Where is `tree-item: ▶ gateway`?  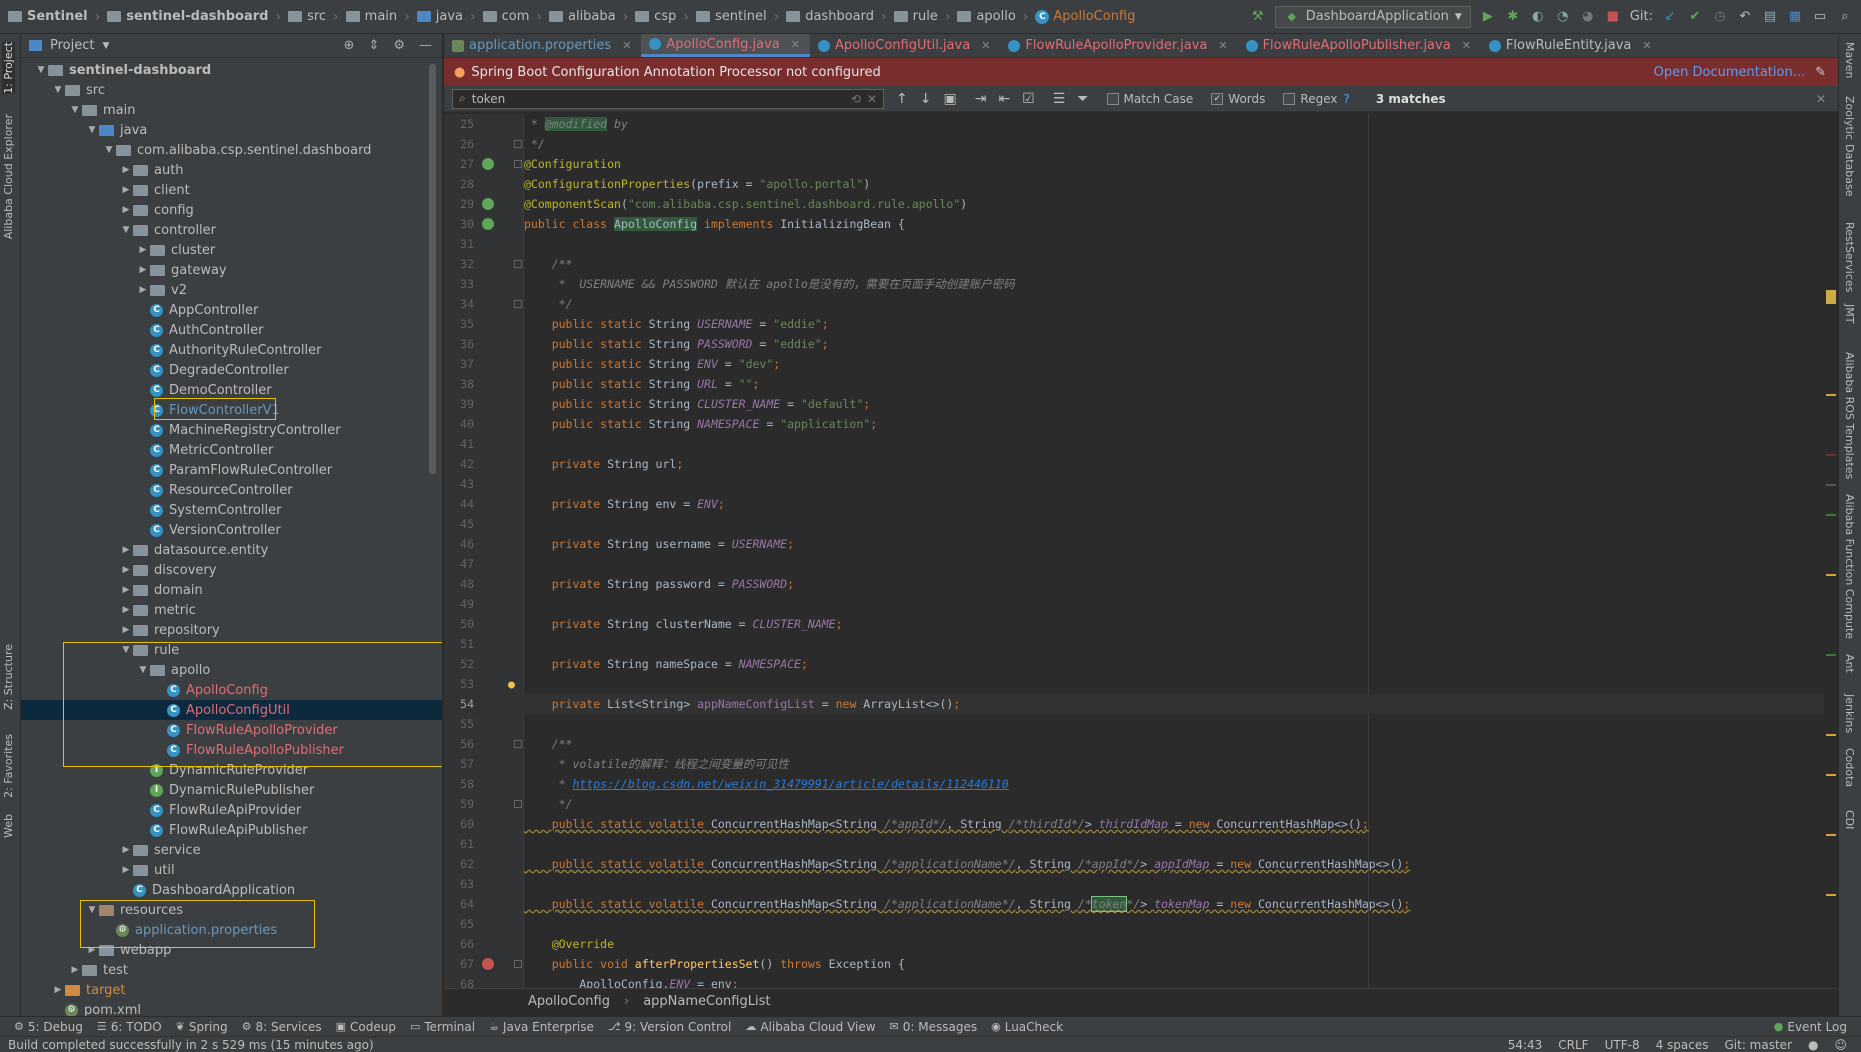
tree-item: ▶ gateway is located at coordinates (231, 270).